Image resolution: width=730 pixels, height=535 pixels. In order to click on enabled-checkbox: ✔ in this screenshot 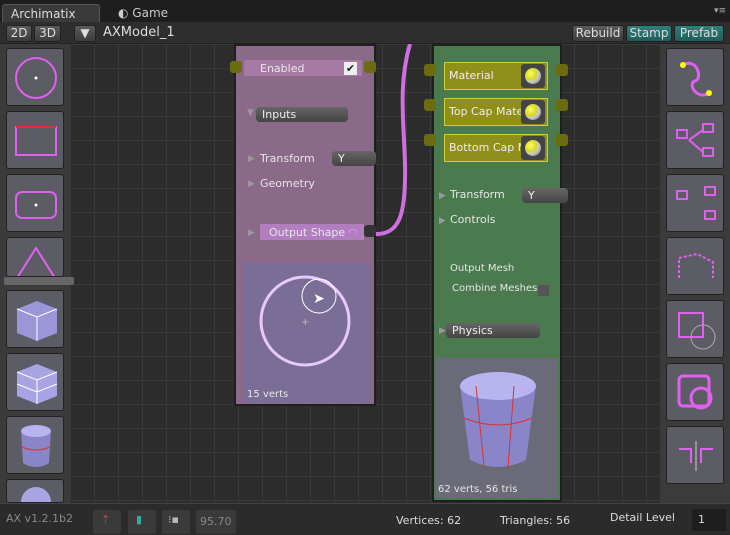, I will do `click(350, 68)`.